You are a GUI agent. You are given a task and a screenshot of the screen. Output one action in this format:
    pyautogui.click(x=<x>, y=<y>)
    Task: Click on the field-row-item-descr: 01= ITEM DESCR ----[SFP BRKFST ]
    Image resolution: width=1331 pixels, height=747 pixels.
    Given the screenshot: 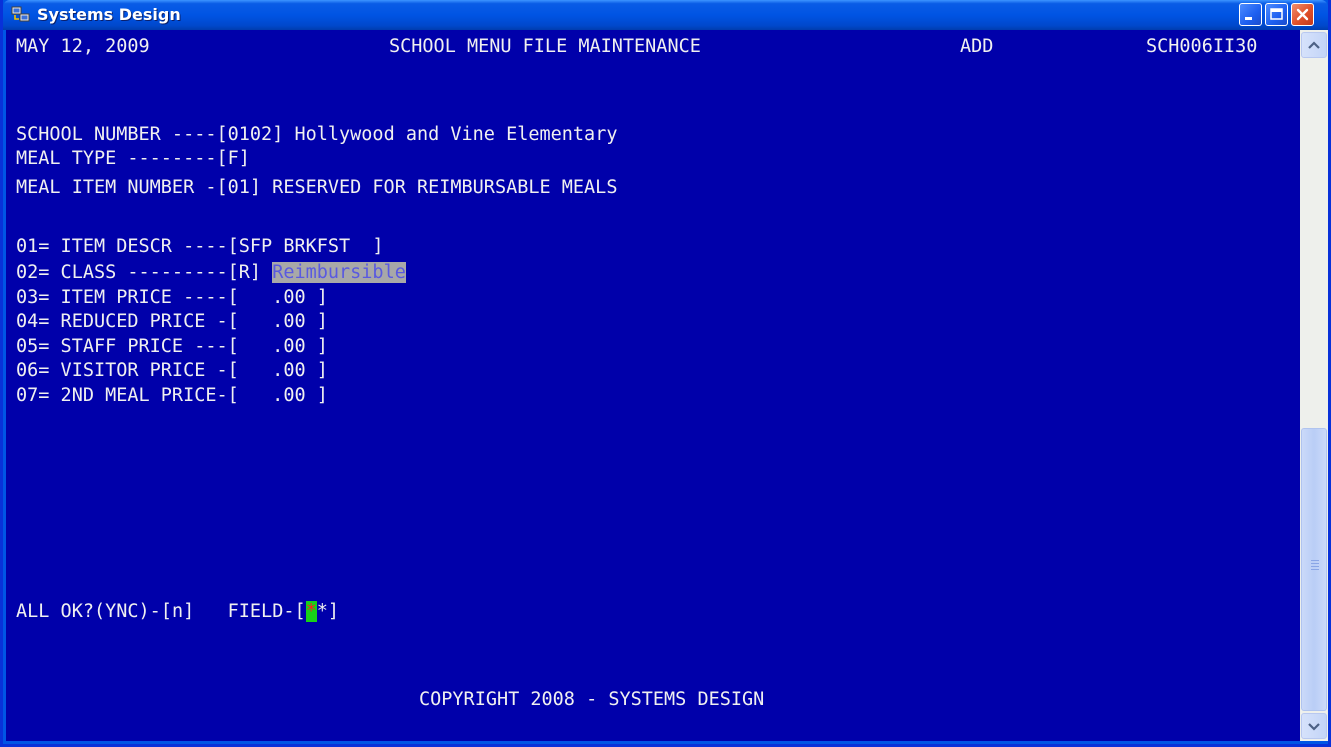 What is the action you would take?
    pyautogui.click(x=200, y=247)
    